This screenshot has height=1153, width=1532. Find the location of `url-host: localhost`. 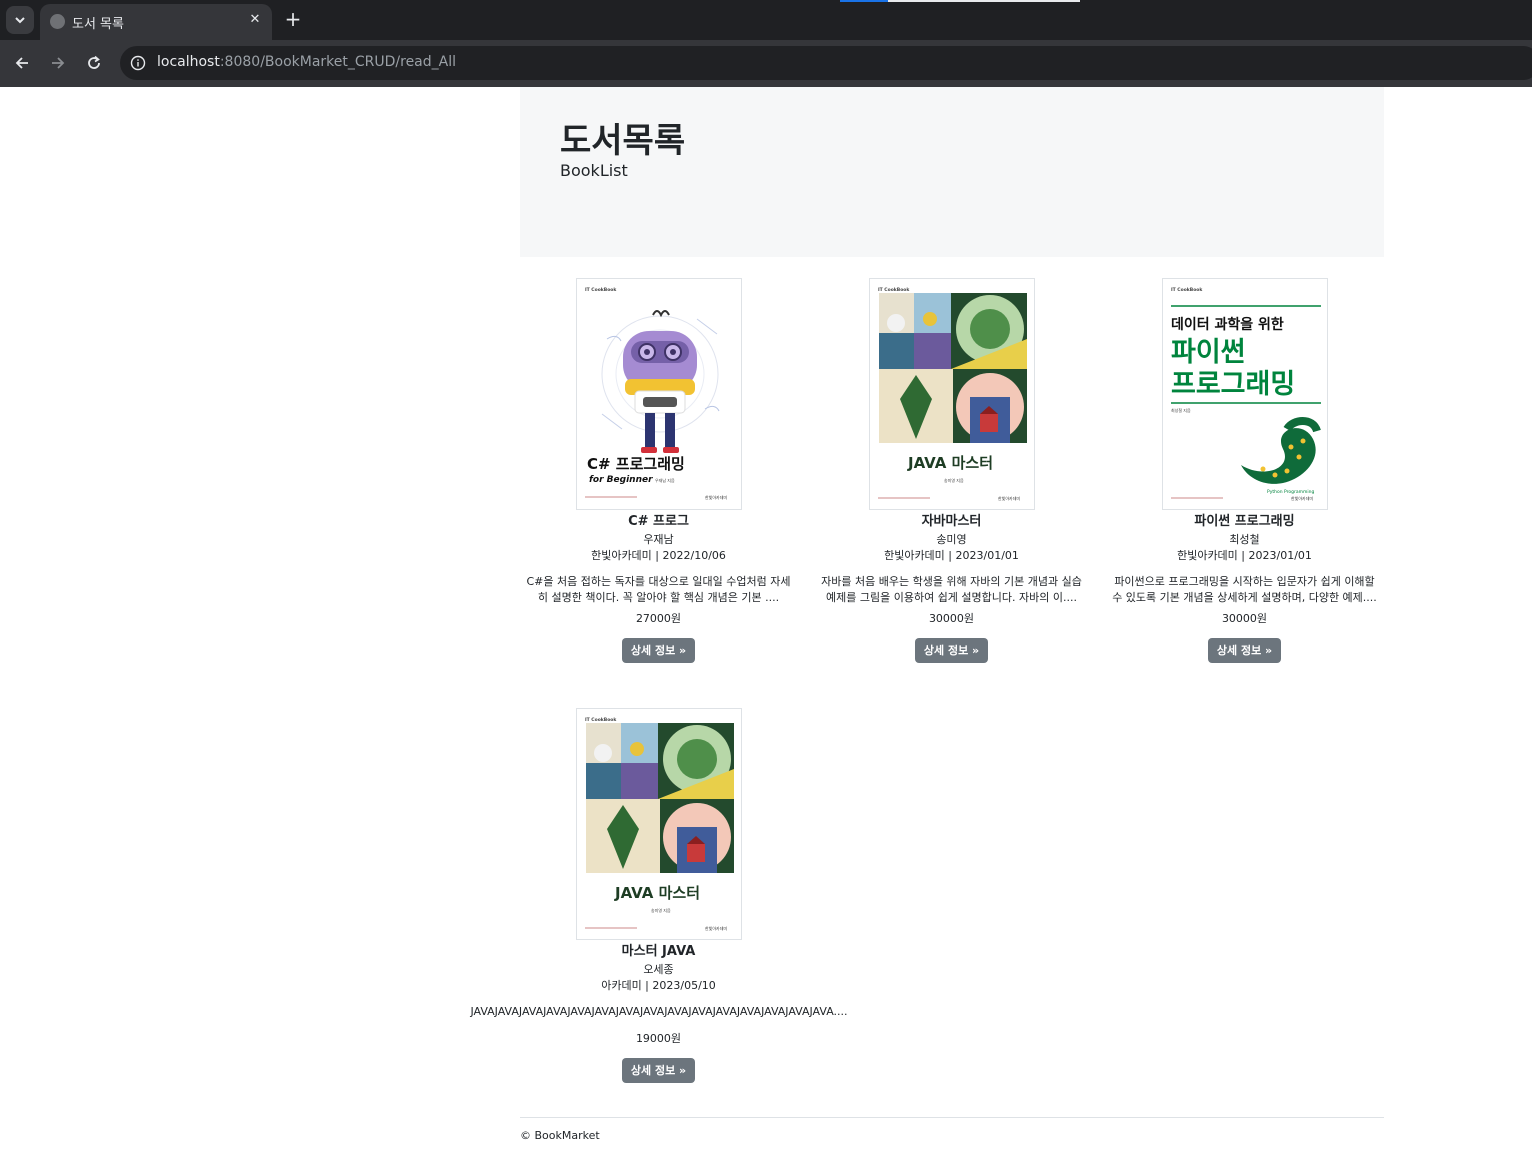

url-host: localhost is located at coordinates (188, 62).